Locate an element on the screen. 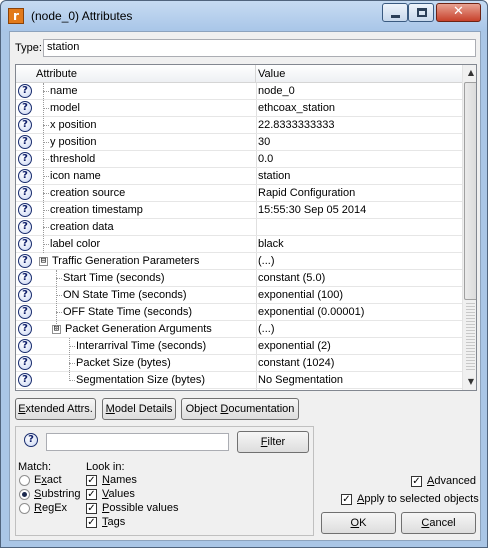 The height and width of the screenshot is (548, 488). column-header-value: Value is located at coordinates (359, 74).